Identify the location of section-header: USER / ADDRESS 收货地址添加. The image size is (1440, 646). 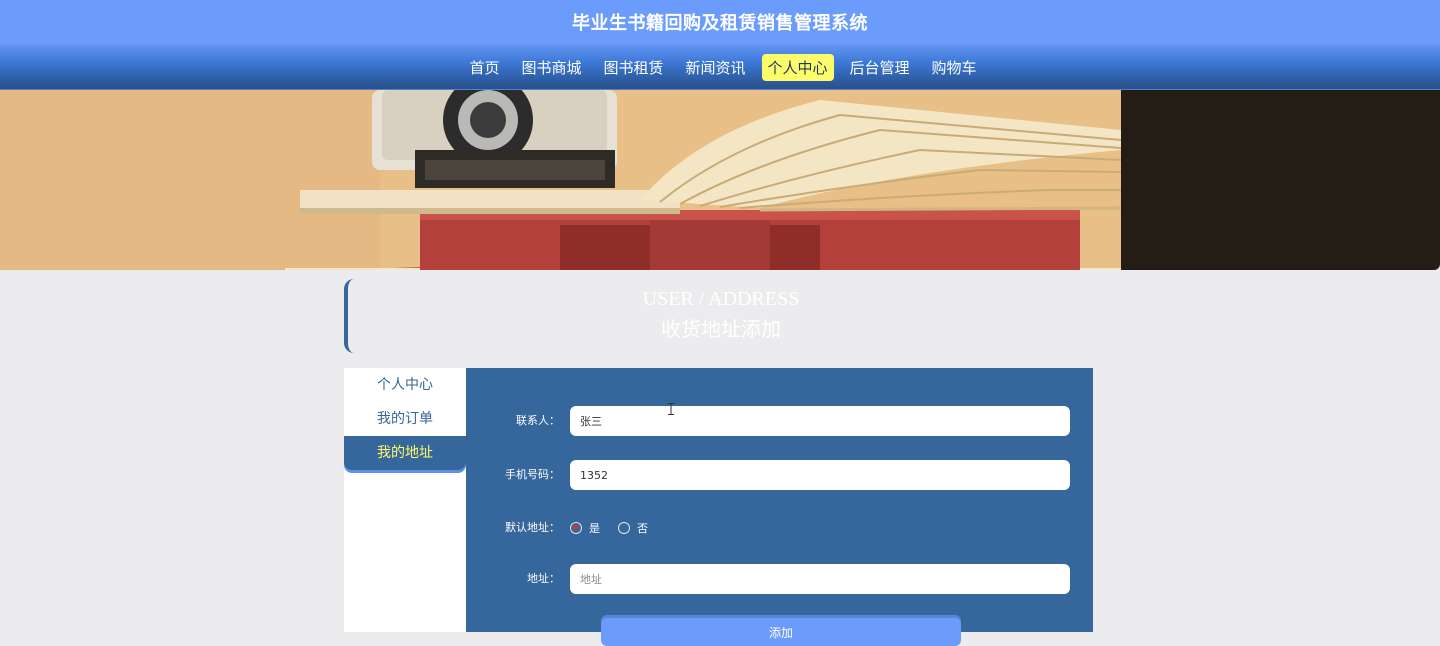
(719, 316).